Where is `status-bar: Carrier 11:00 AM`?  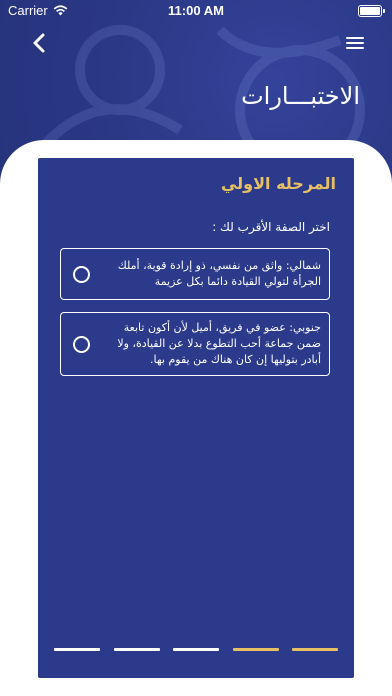 status-bar: Carrier 11:00 AM is located at coordinates (196, 11).